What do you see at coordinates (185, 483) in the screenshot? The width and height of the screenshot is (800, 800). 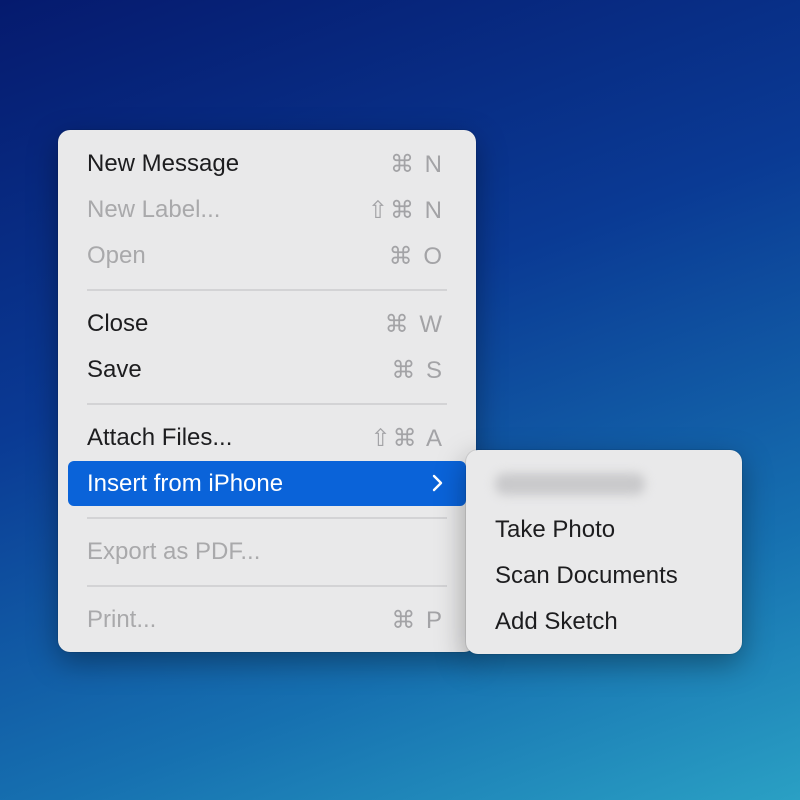 I see `menu-item-label: Insert from iPhone` at bounding box center [185, 483].